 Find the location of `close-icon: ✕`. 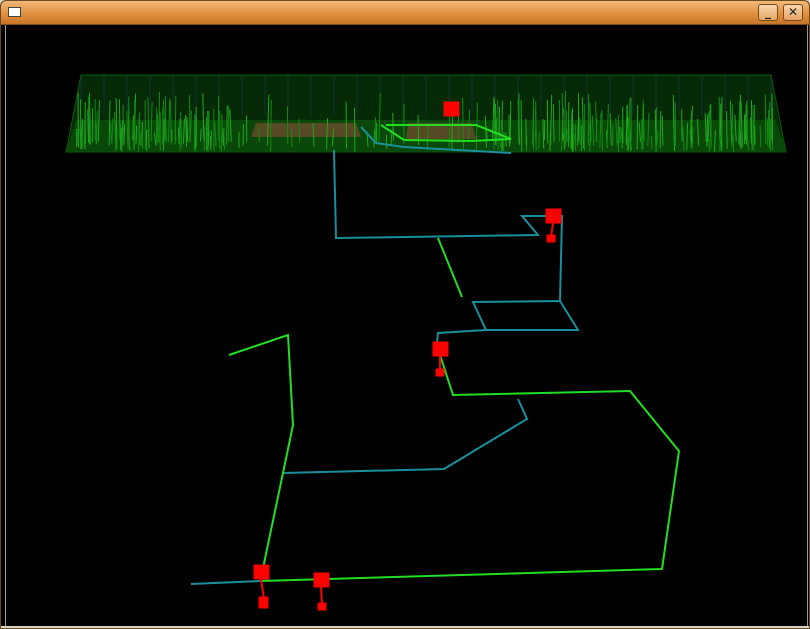

close-icon: ✕ is located at coordinates (793, 12).